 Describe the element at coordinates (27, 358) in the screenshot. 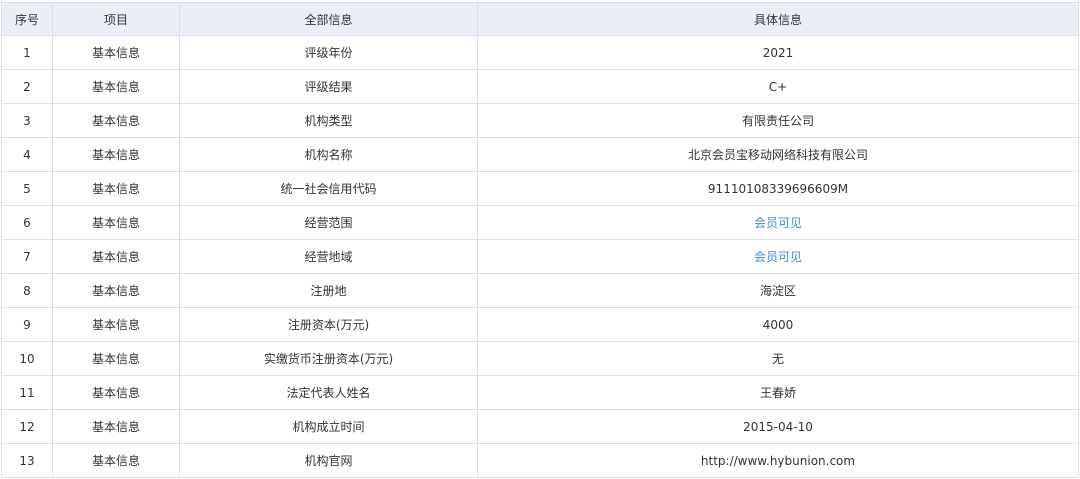

I see `row-index-cell: 10` at that location.